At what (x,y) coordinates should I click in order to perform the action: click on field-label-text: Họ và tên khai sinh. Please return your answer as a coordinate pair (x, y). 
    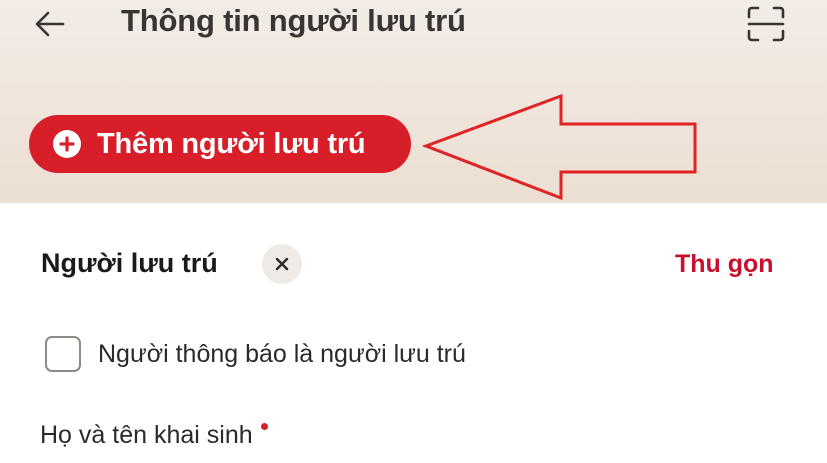
    Looking at the image, I should click on (146, 435).